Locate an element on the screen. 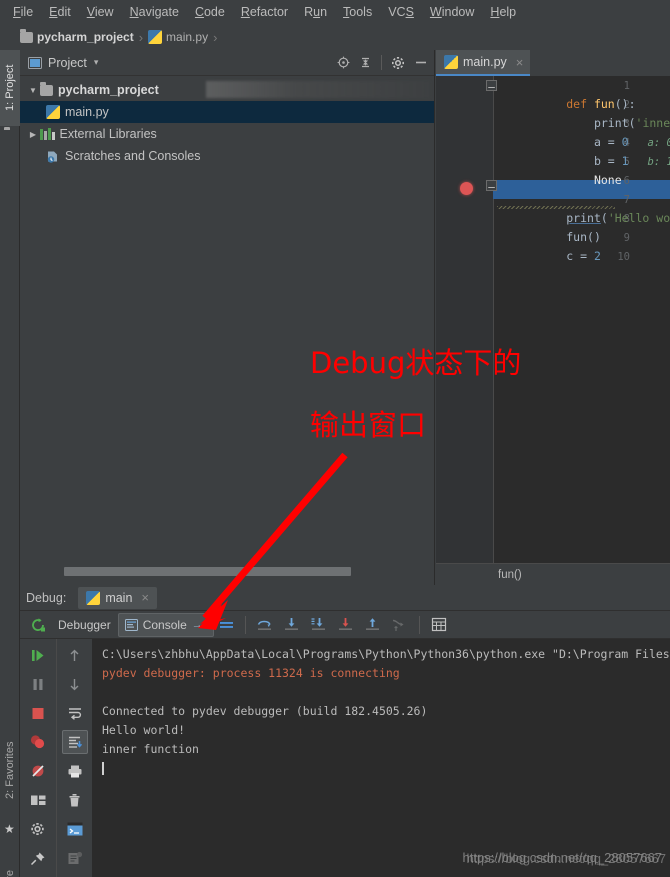 This screenshot has height=877, width=670. editor-tab-main-py: main.py × is located at coordinates (483, 63).